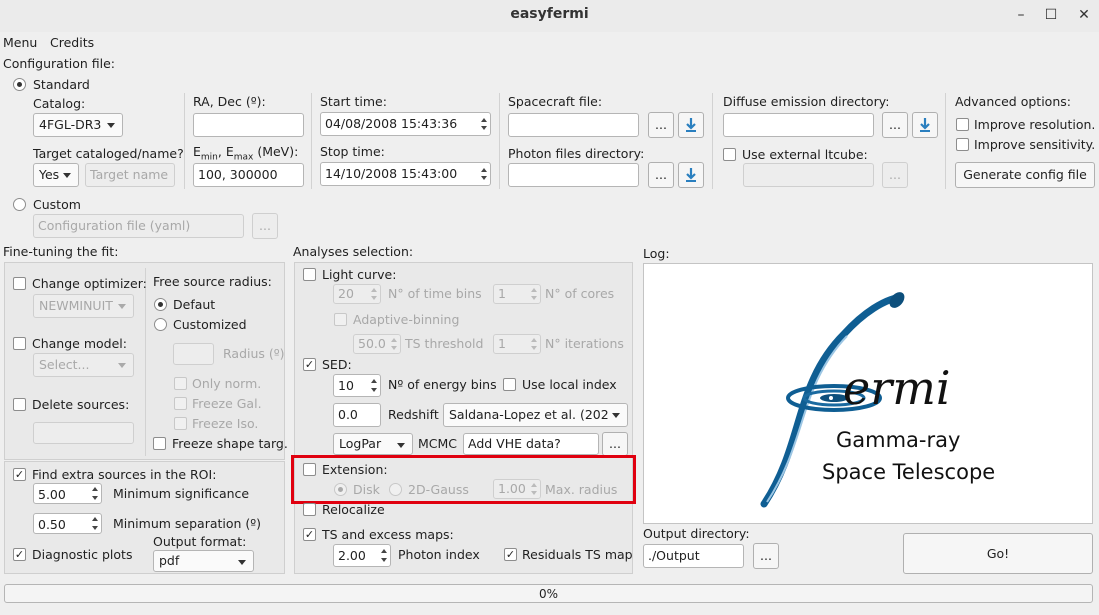 The image size is (1099, 615). What do you see at coordinates (309, 364) in the screenshot?
I see `sed-checkbox: ✓` at bounding box center [309, 364].